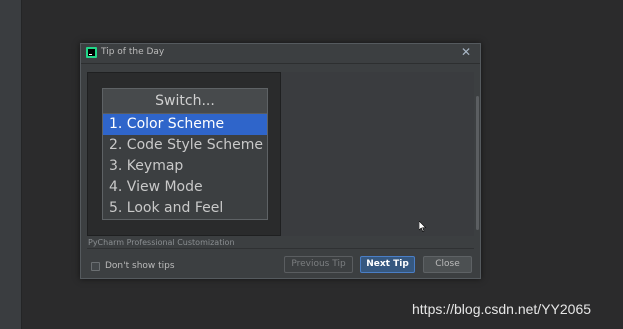  I want to click on mouse-cursor-icon, so click(423, 226).